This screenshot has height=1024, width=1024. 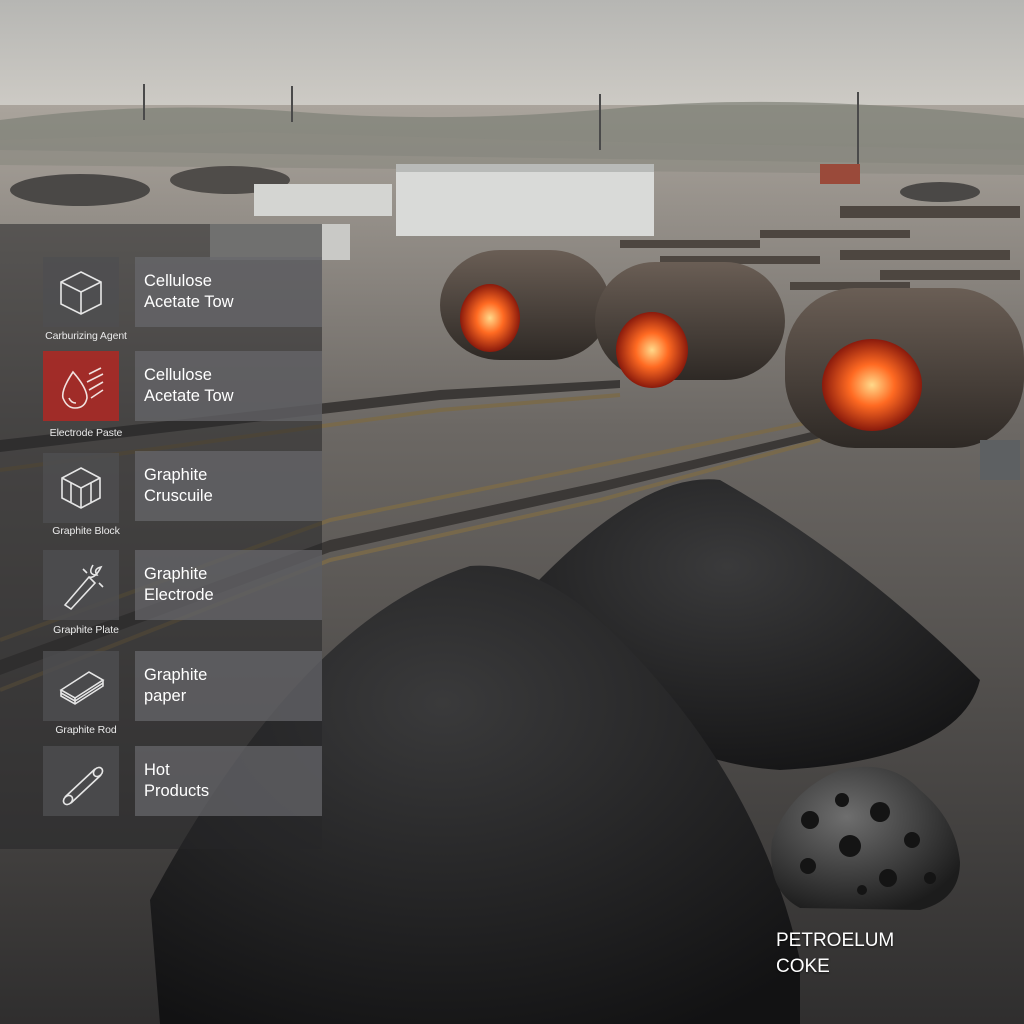 I want to click on electrode-spark-icon-tile, so click(x=81, y=585).